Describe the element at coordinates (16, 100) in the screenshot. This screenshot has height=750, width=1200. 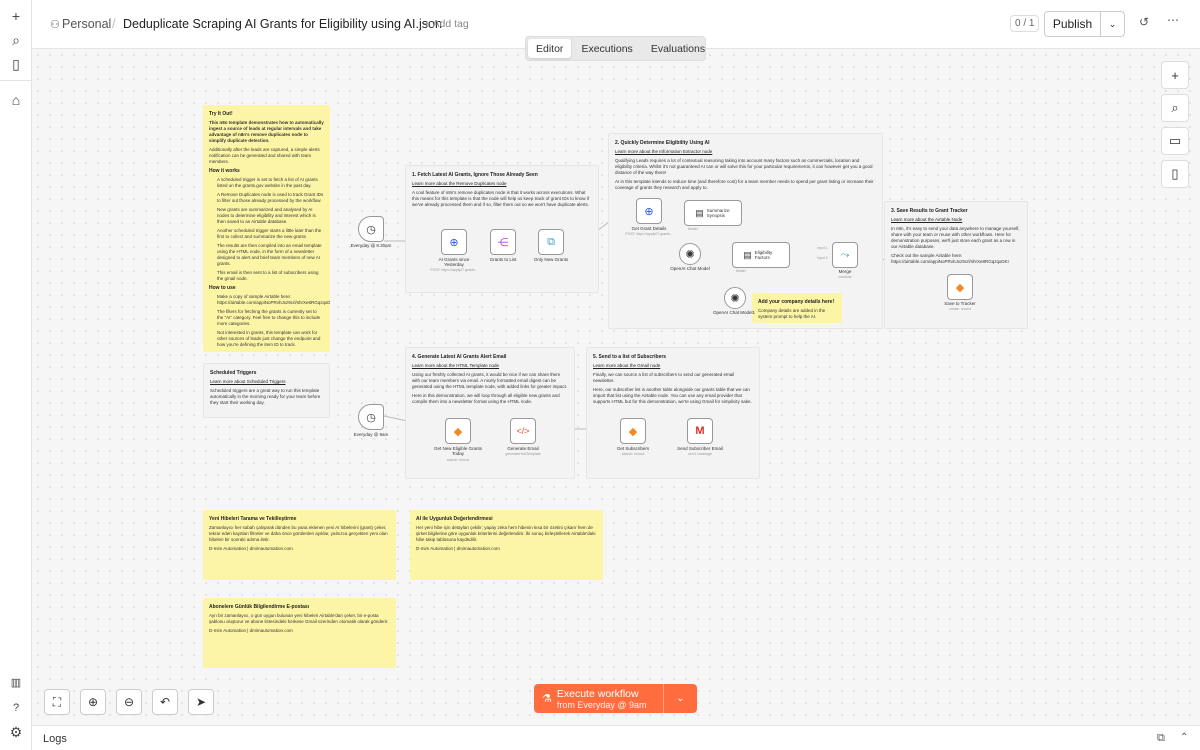
I see `home-icon: ⌂` at that location.